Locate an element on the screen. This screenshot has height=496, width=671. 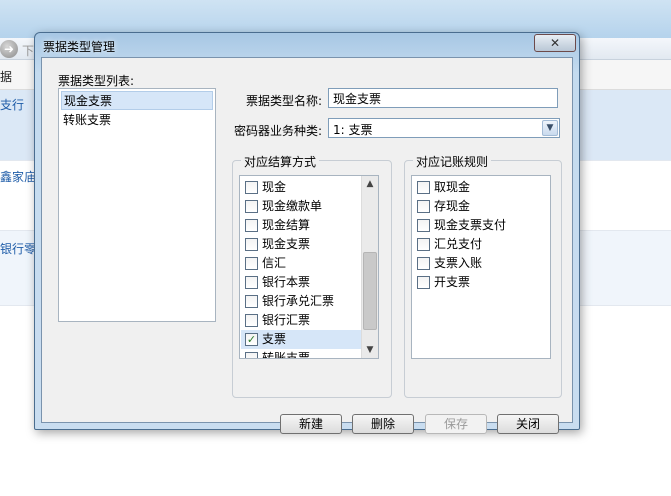
accounting-item: 支票入账 is located at coordinates (481, 263).